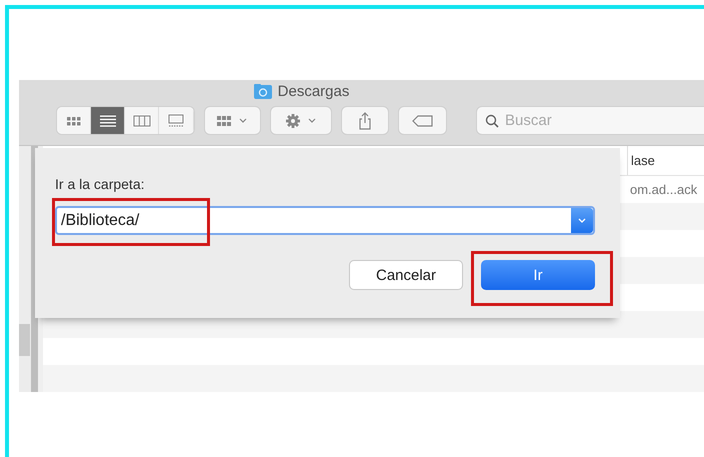  What do you see at coordinates (325, 220) in the screenshot?
I see `folder-path-field: /Biblioteca/` at bounding box center [325, 220].